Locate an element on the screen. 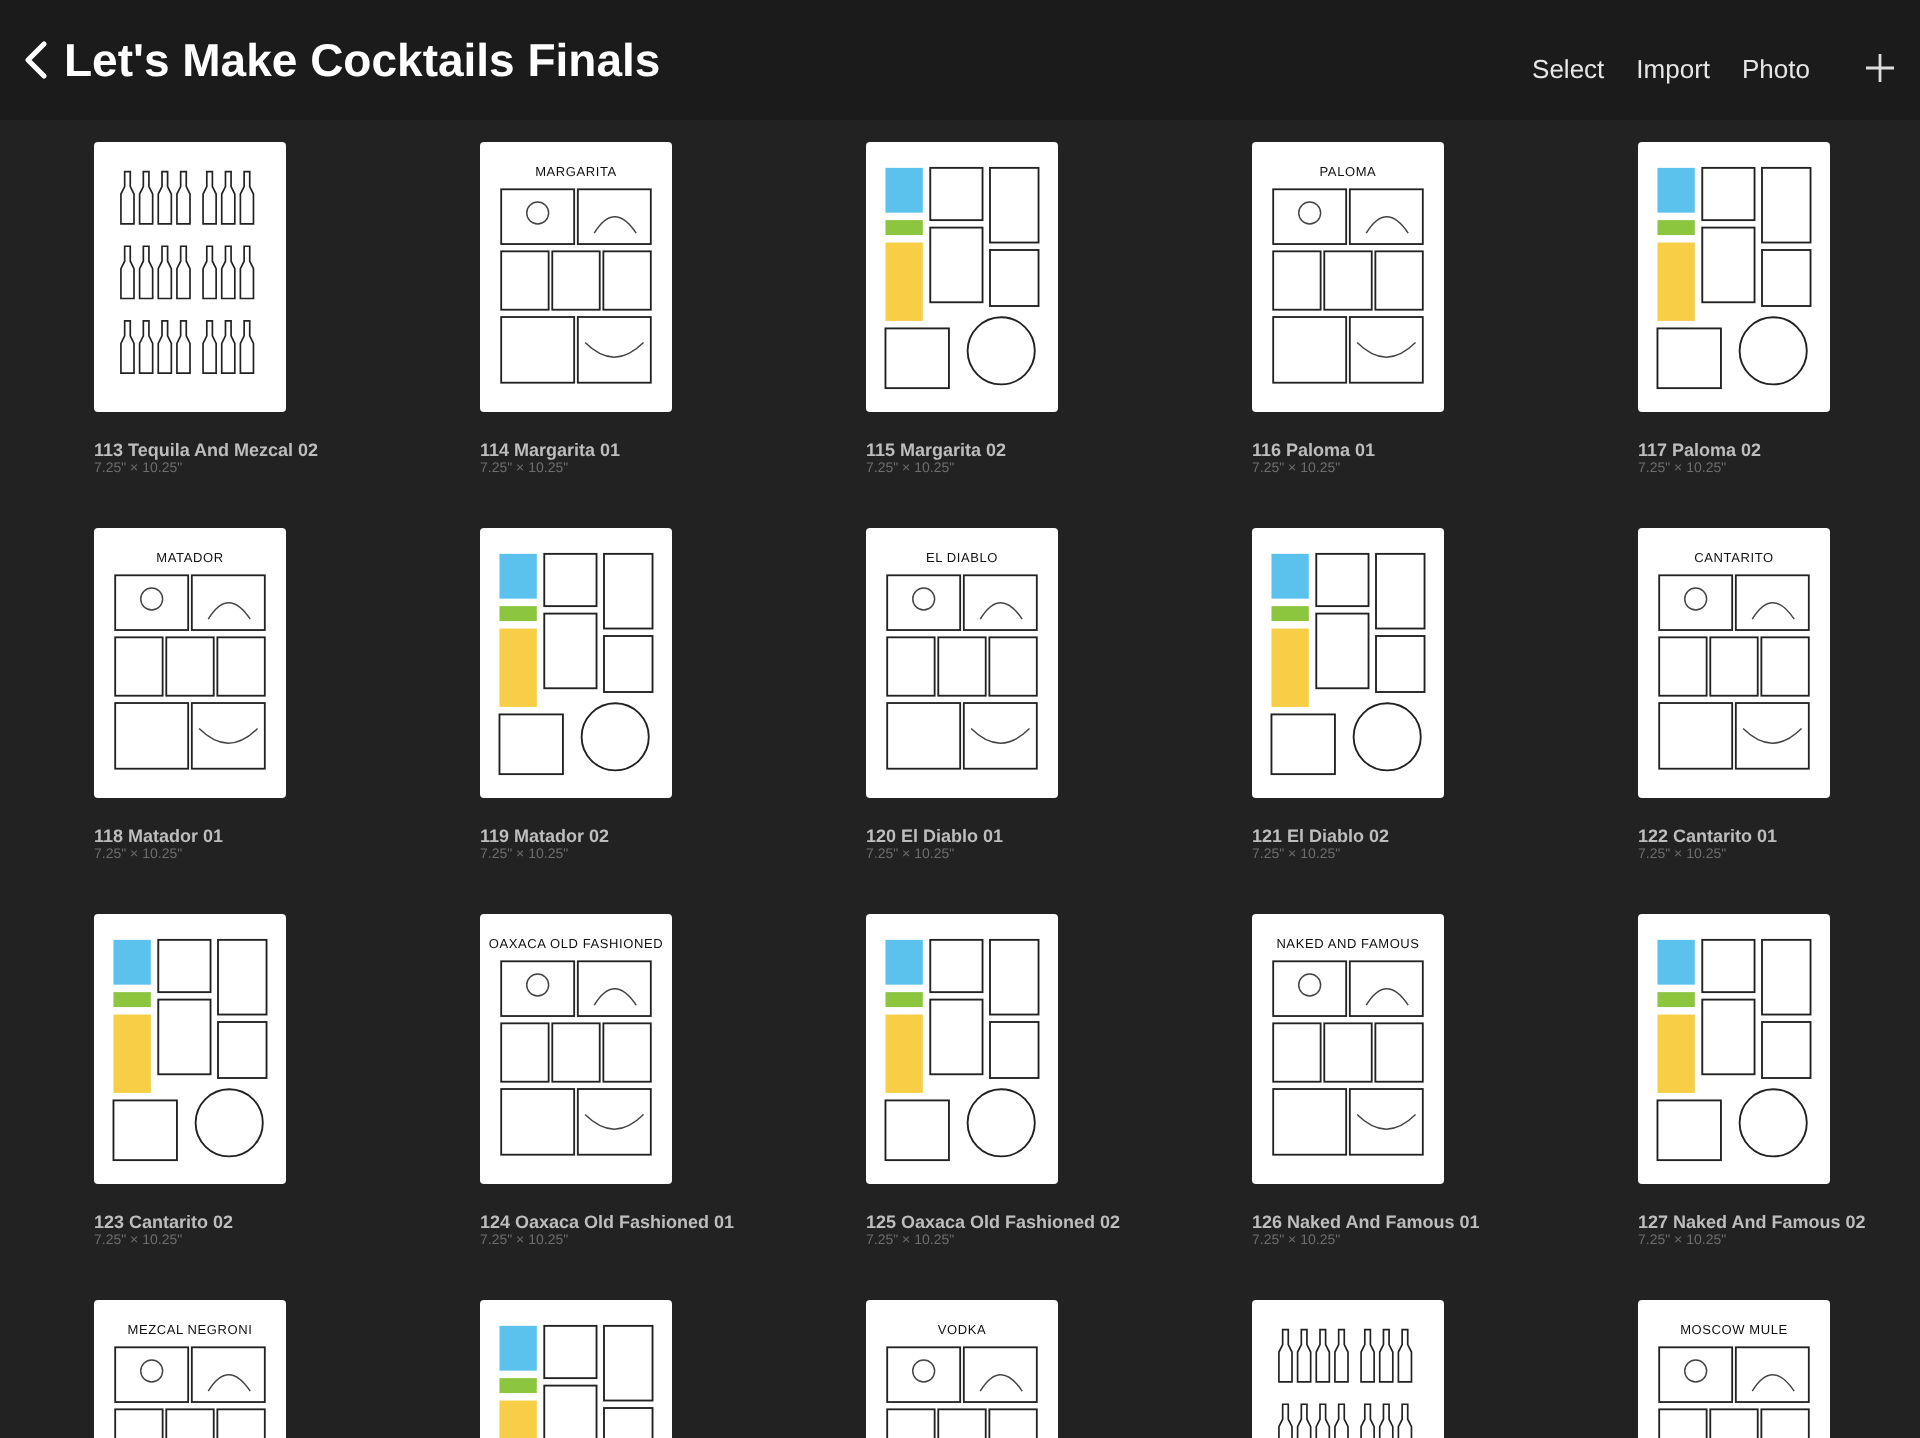 This screenshot has height=1438, width=1920. artwork-name: 115 Margarita 02 is located at coordinates (937, 450).